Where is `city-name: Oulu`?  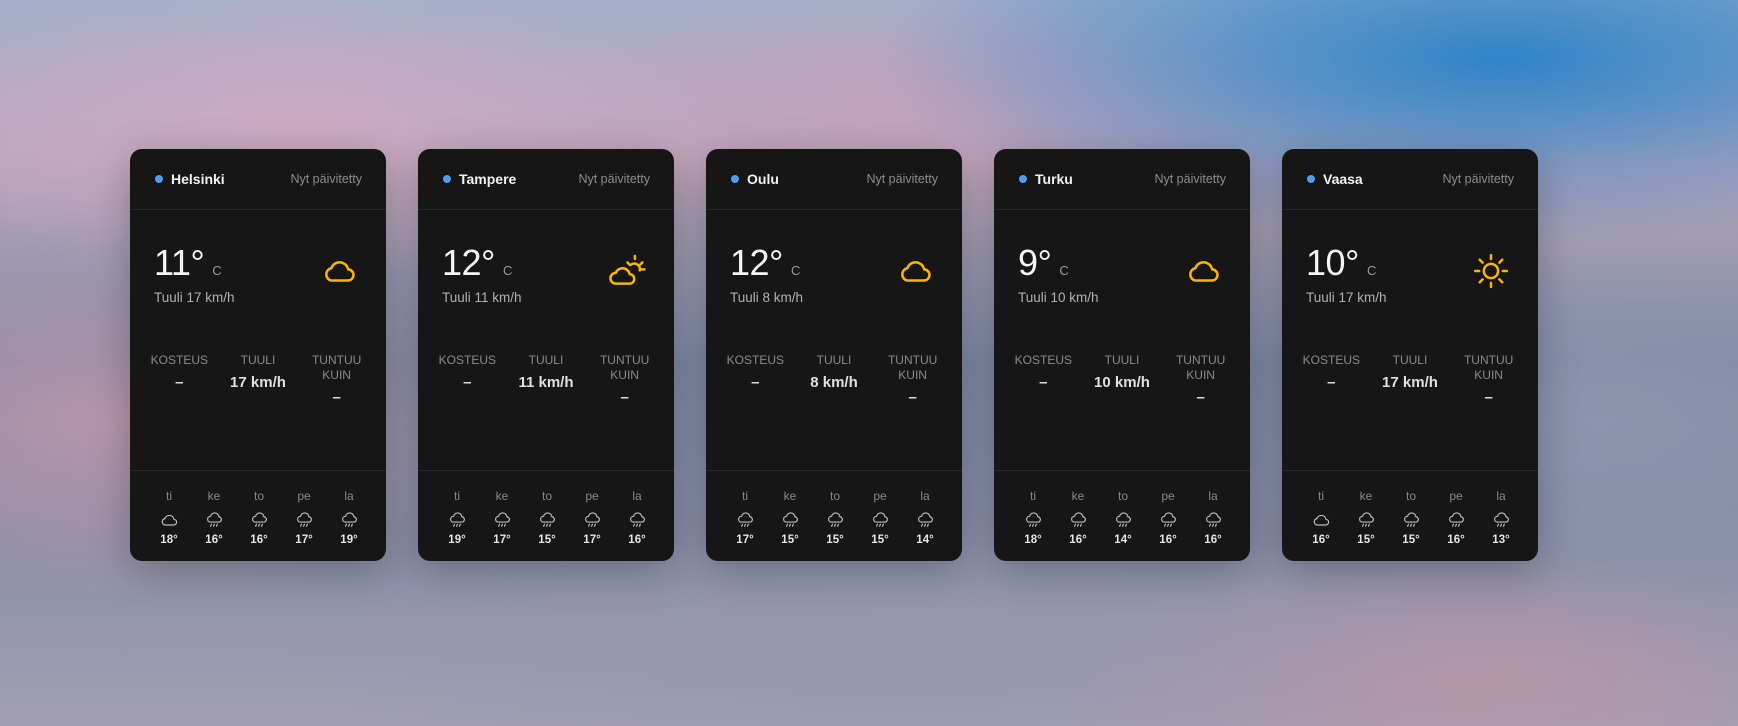
city-name: Oulu is located at coordinates (763, 179).